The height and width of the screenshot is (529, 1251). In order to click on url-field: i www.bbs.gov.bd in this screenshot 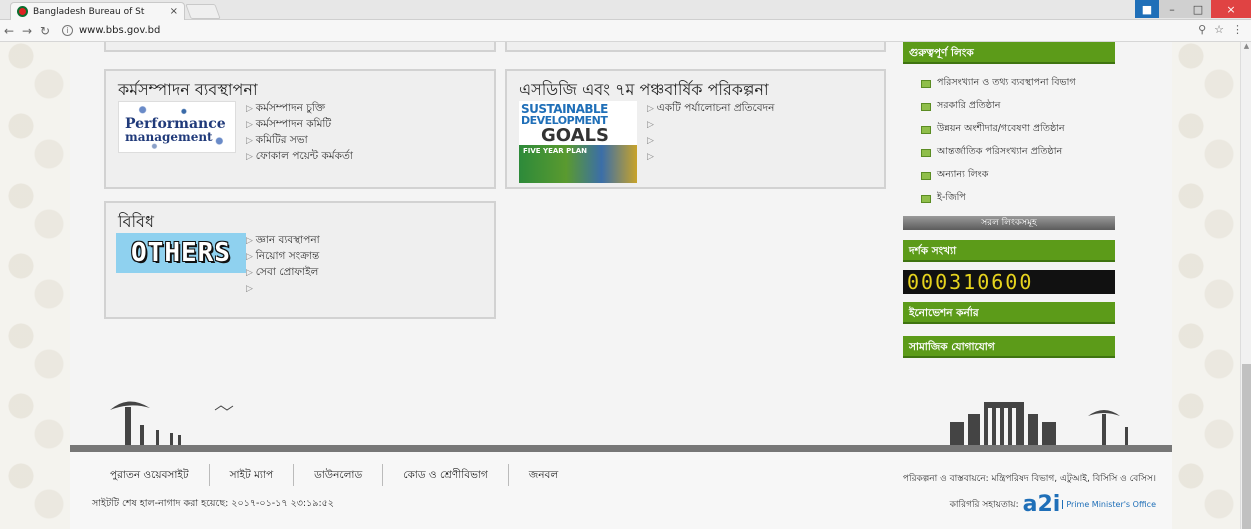, I will do `click(111, 30)`.